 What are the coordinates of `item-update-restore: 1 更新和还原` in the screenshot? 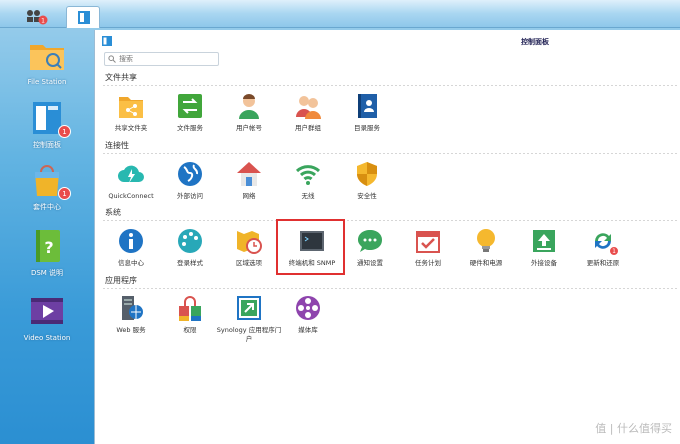 It's located at (603, 247).